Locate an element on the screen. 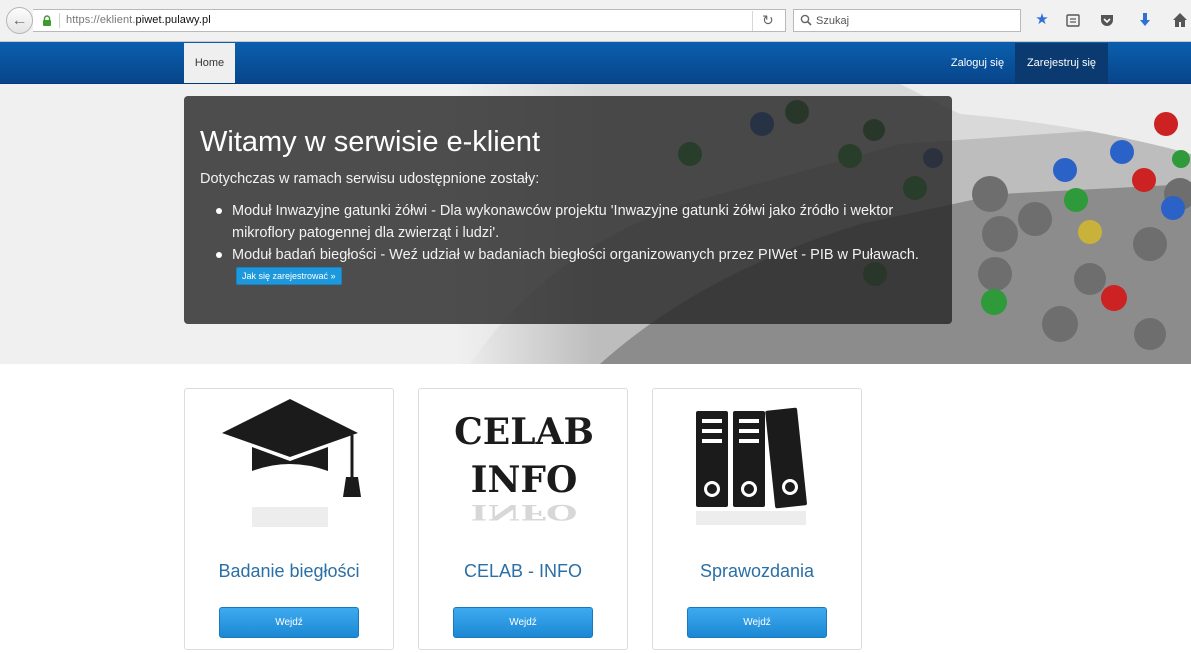 This screenshot has height=653, width=1191. nav-home-link: Home is located at coordinates (209, 63).